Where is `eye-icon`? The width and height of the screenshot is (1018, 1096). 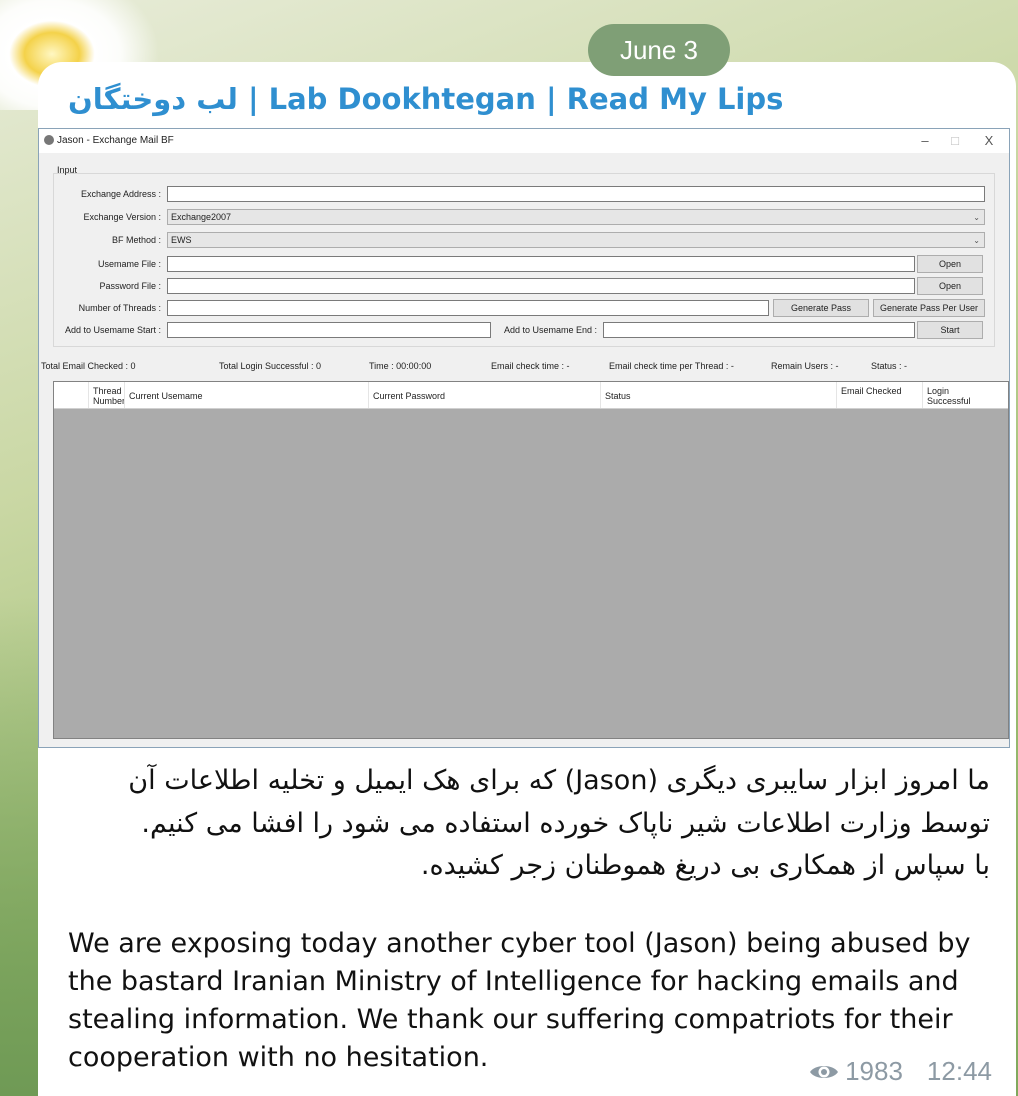 eye-icon is located at coordinates (824, 1073).